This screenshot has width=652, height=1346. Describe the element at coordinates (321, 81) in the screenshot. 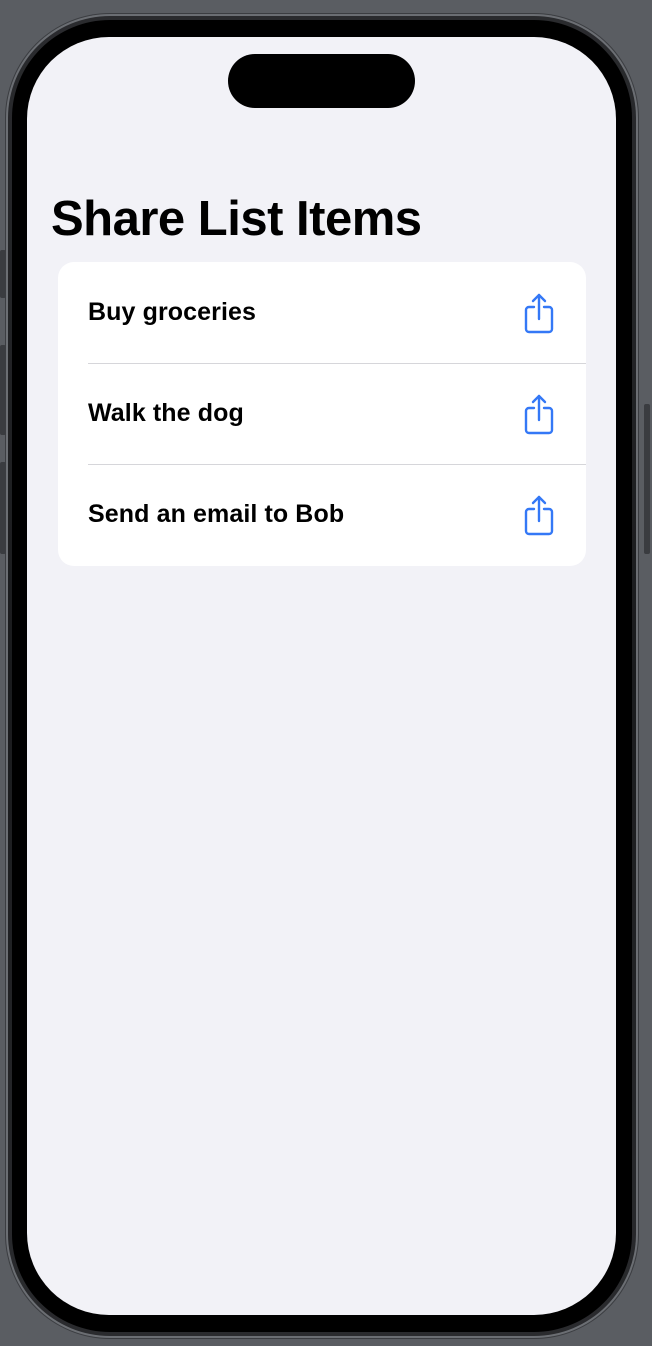

I see `dynamic-island` at that location.